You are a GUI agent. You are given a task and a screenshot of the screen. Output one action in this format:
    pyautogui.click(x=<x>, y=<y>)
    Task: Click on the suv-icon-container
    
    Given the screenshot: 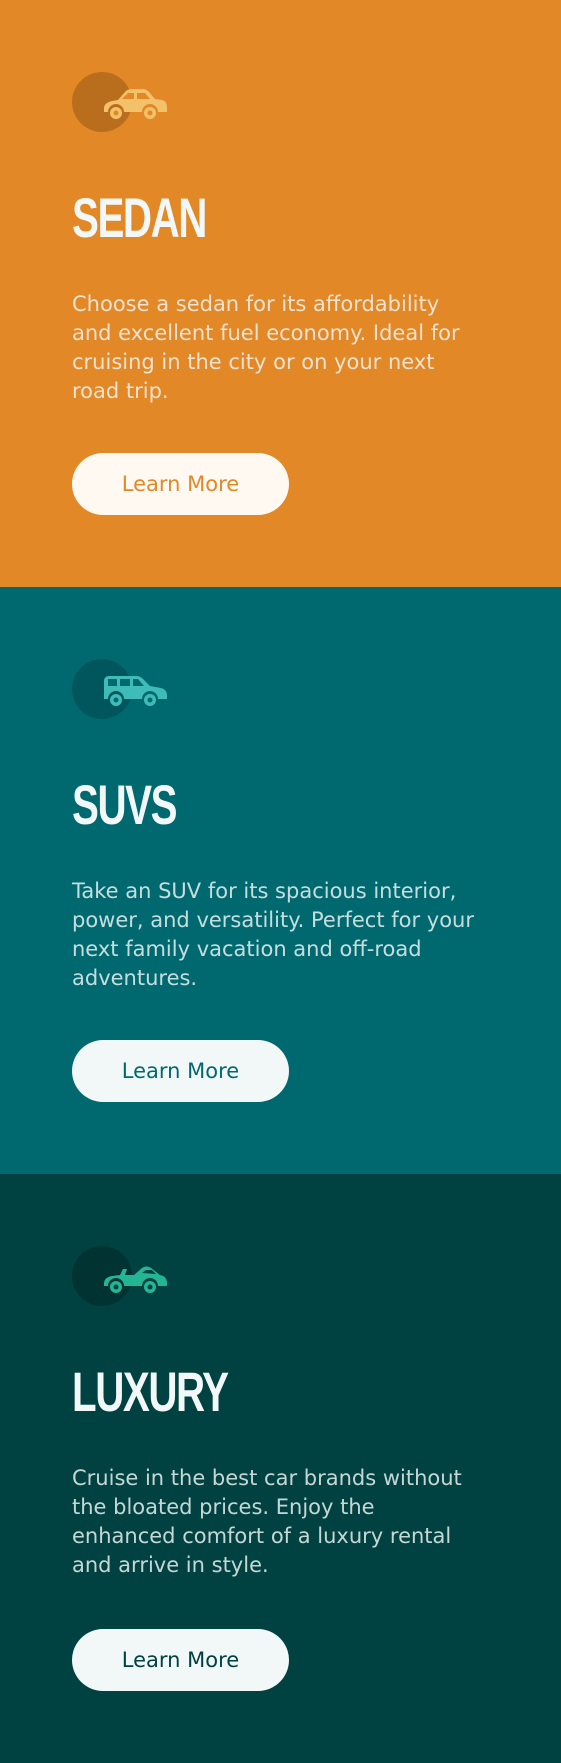 What is the action you would take?
    pyautogui.click(x=120, y=689)
    